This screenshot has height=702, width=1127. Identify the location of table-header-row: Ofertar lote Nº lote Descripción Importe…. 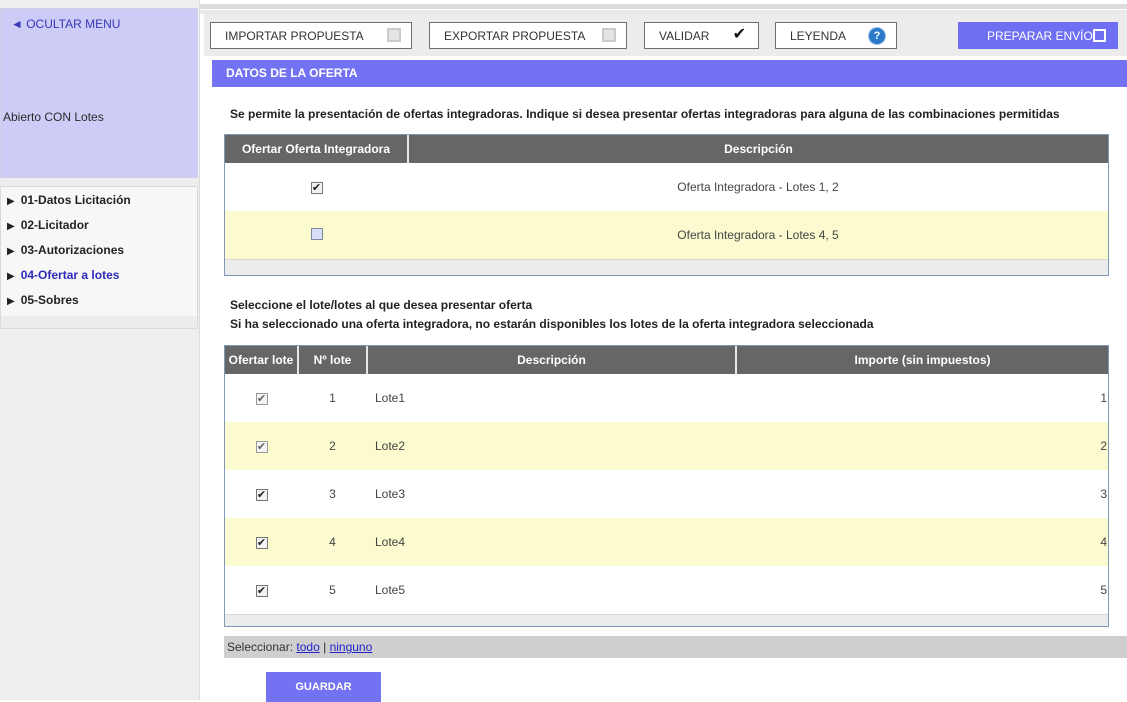
(666, 360).